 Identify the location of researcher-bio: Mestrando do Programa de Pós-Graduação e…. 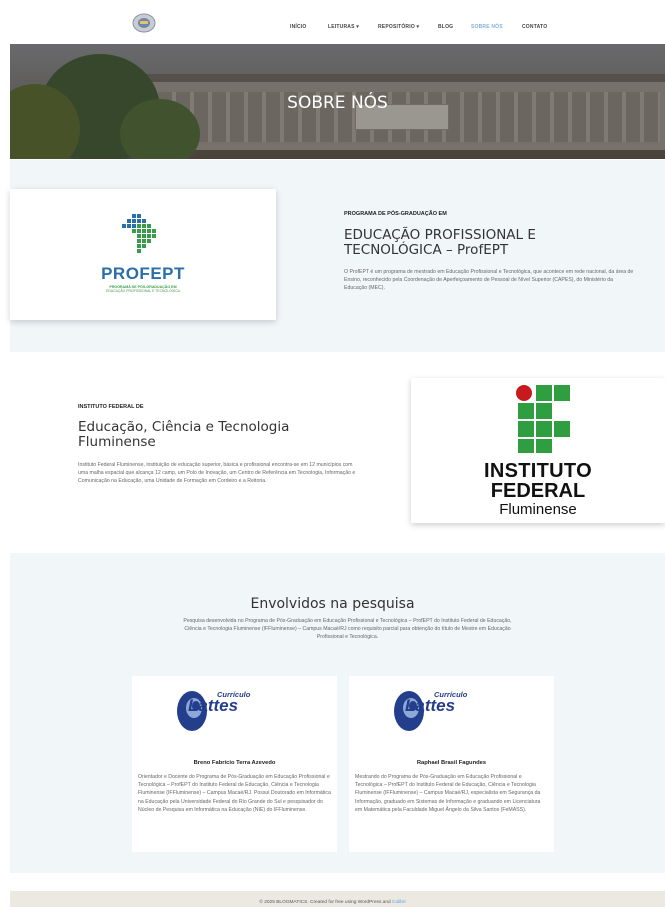
(448, 793).